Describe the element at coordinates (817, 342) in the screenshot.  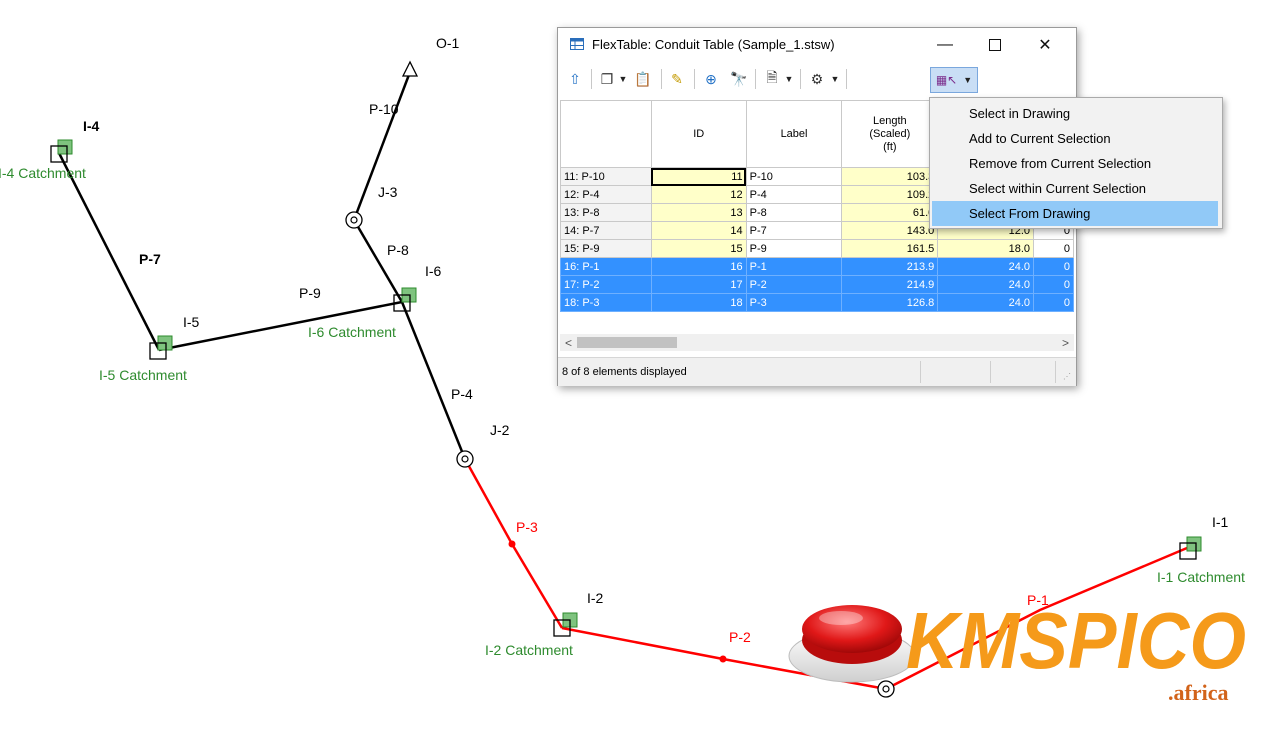
I see `horizontal-scrollbar: < >` at that location.